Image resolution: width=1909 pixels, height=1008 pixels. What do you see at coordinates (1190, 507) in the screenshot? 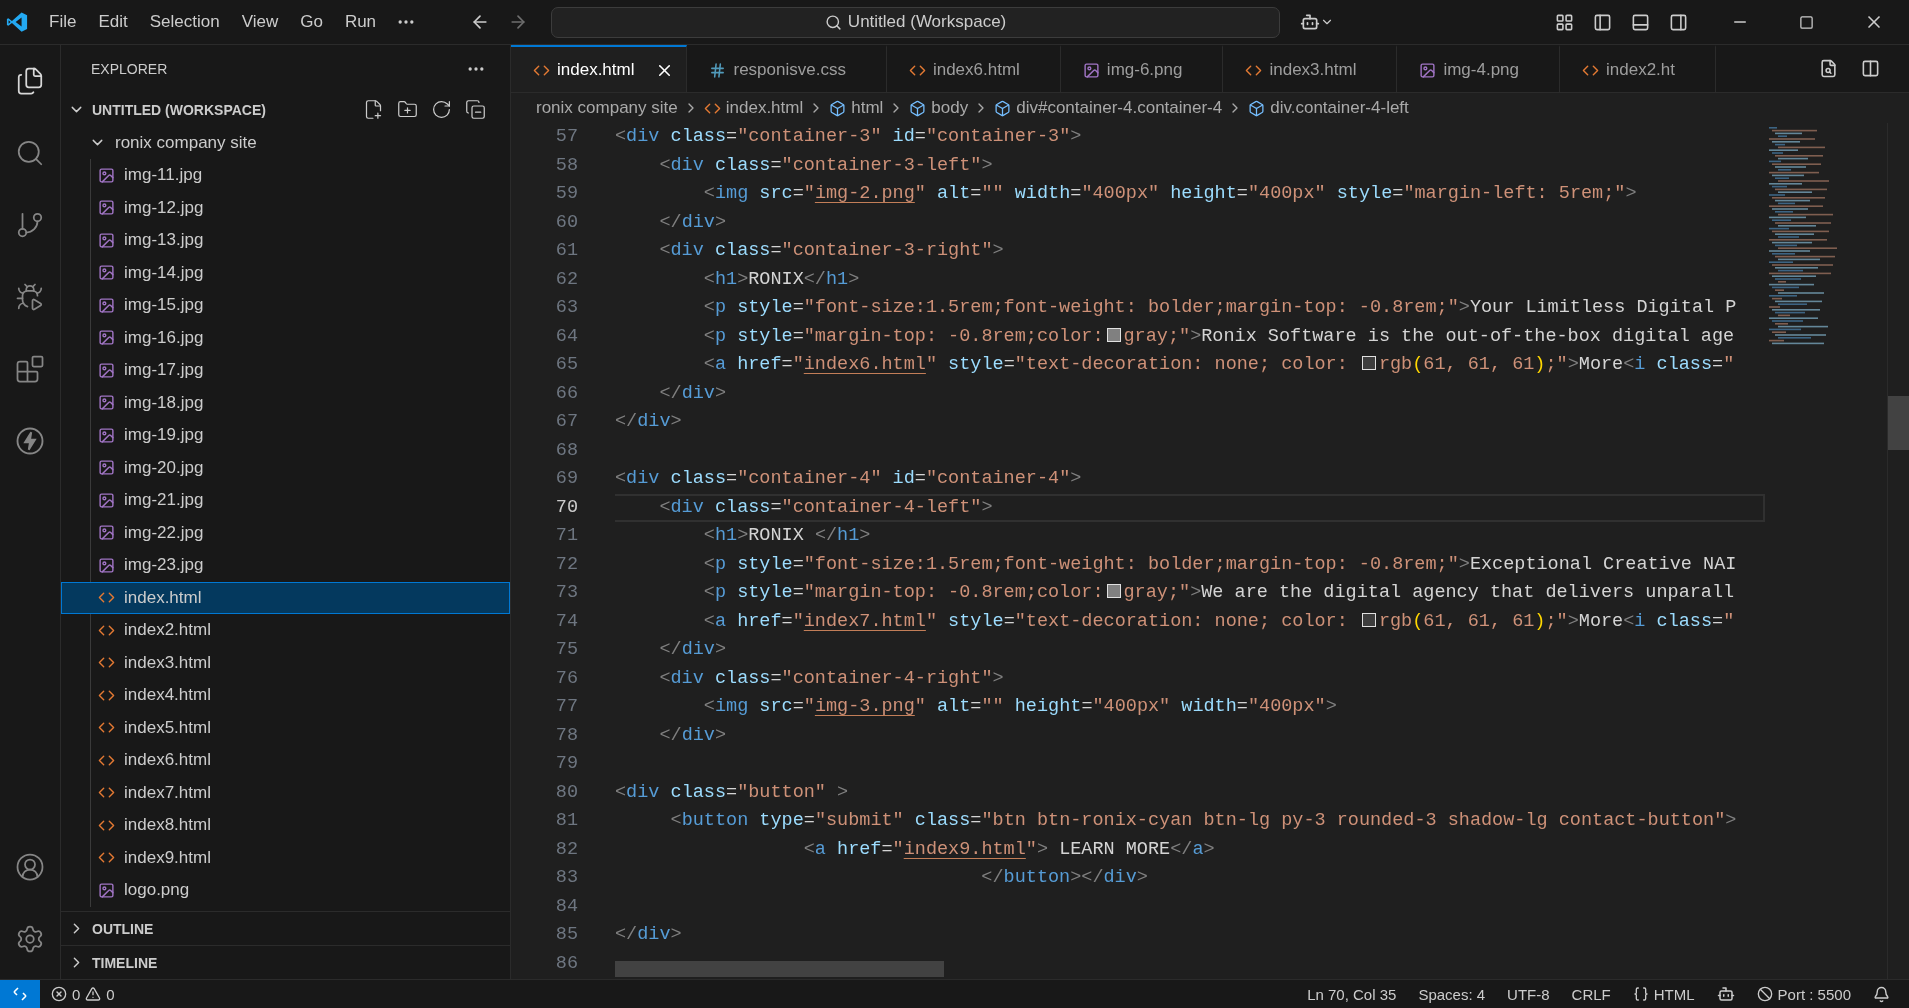
I see `code-line: <div class="container-4-left">` at bounding box center [1190, 507].